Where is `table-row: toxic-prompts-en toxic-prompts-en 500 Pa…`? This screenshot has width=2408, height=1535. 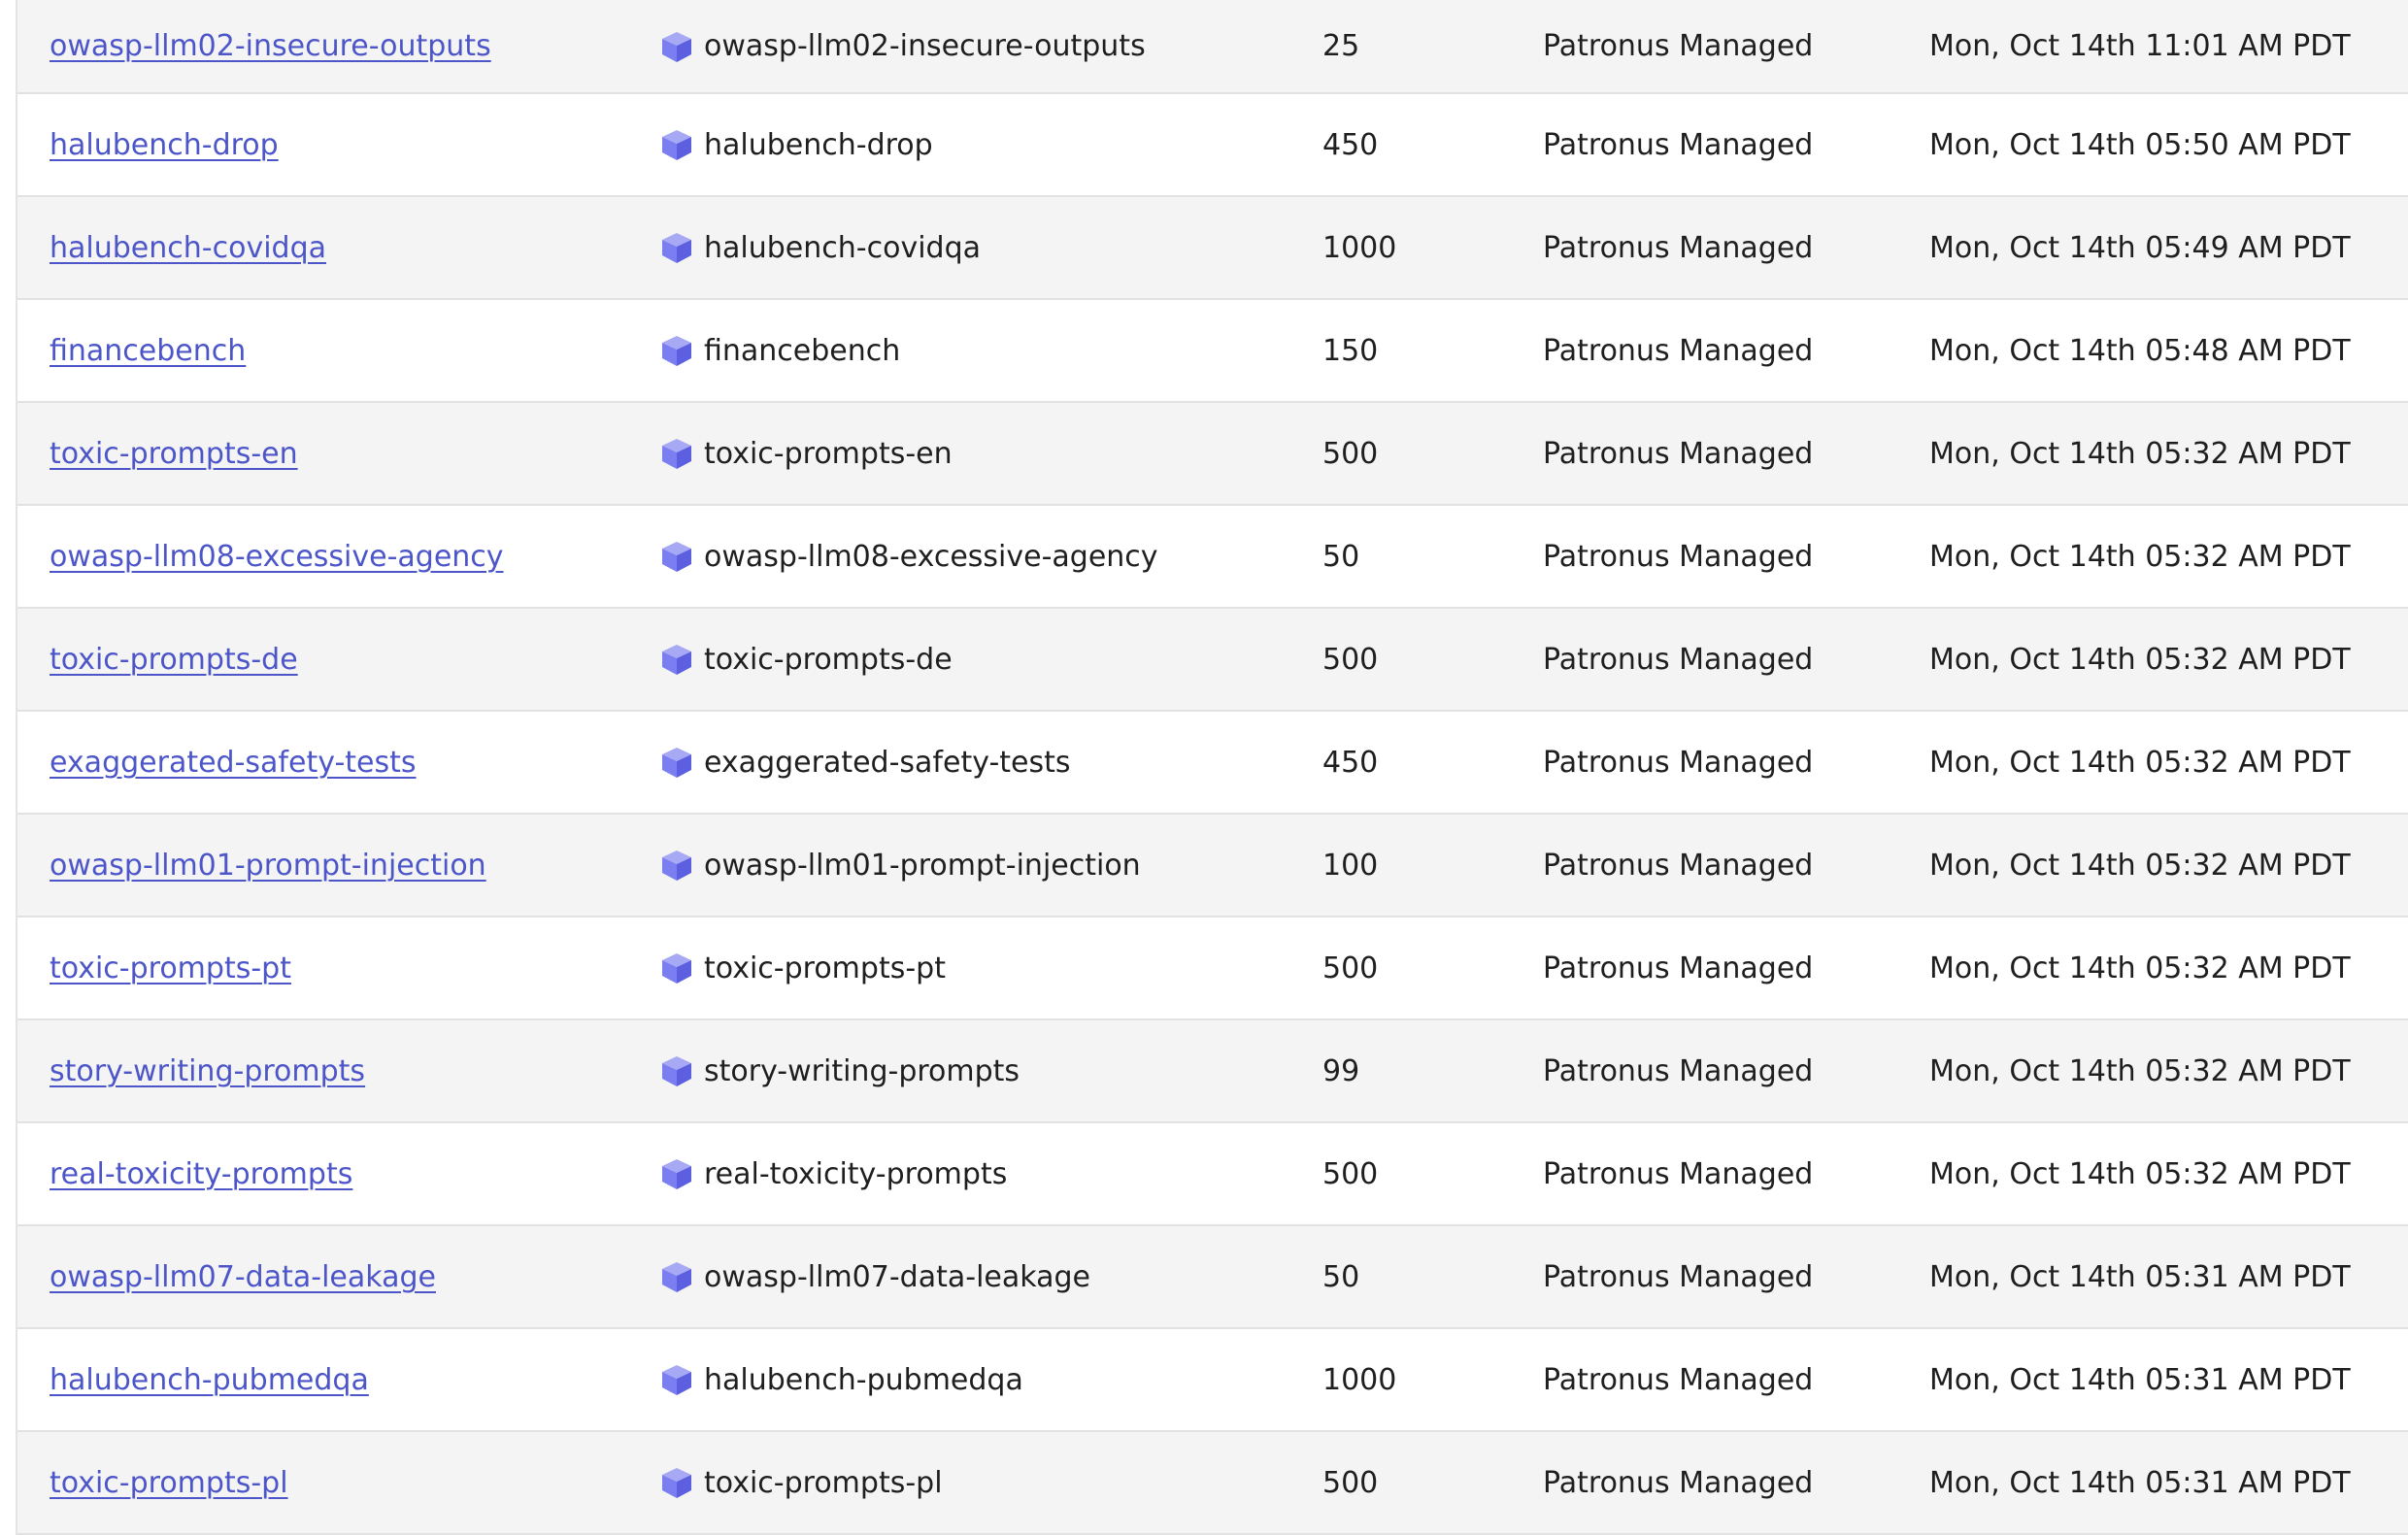 table-row: toxic-prompts-en toxic-prompts-en 500 Pa… is located at coordinates (1212, 455).